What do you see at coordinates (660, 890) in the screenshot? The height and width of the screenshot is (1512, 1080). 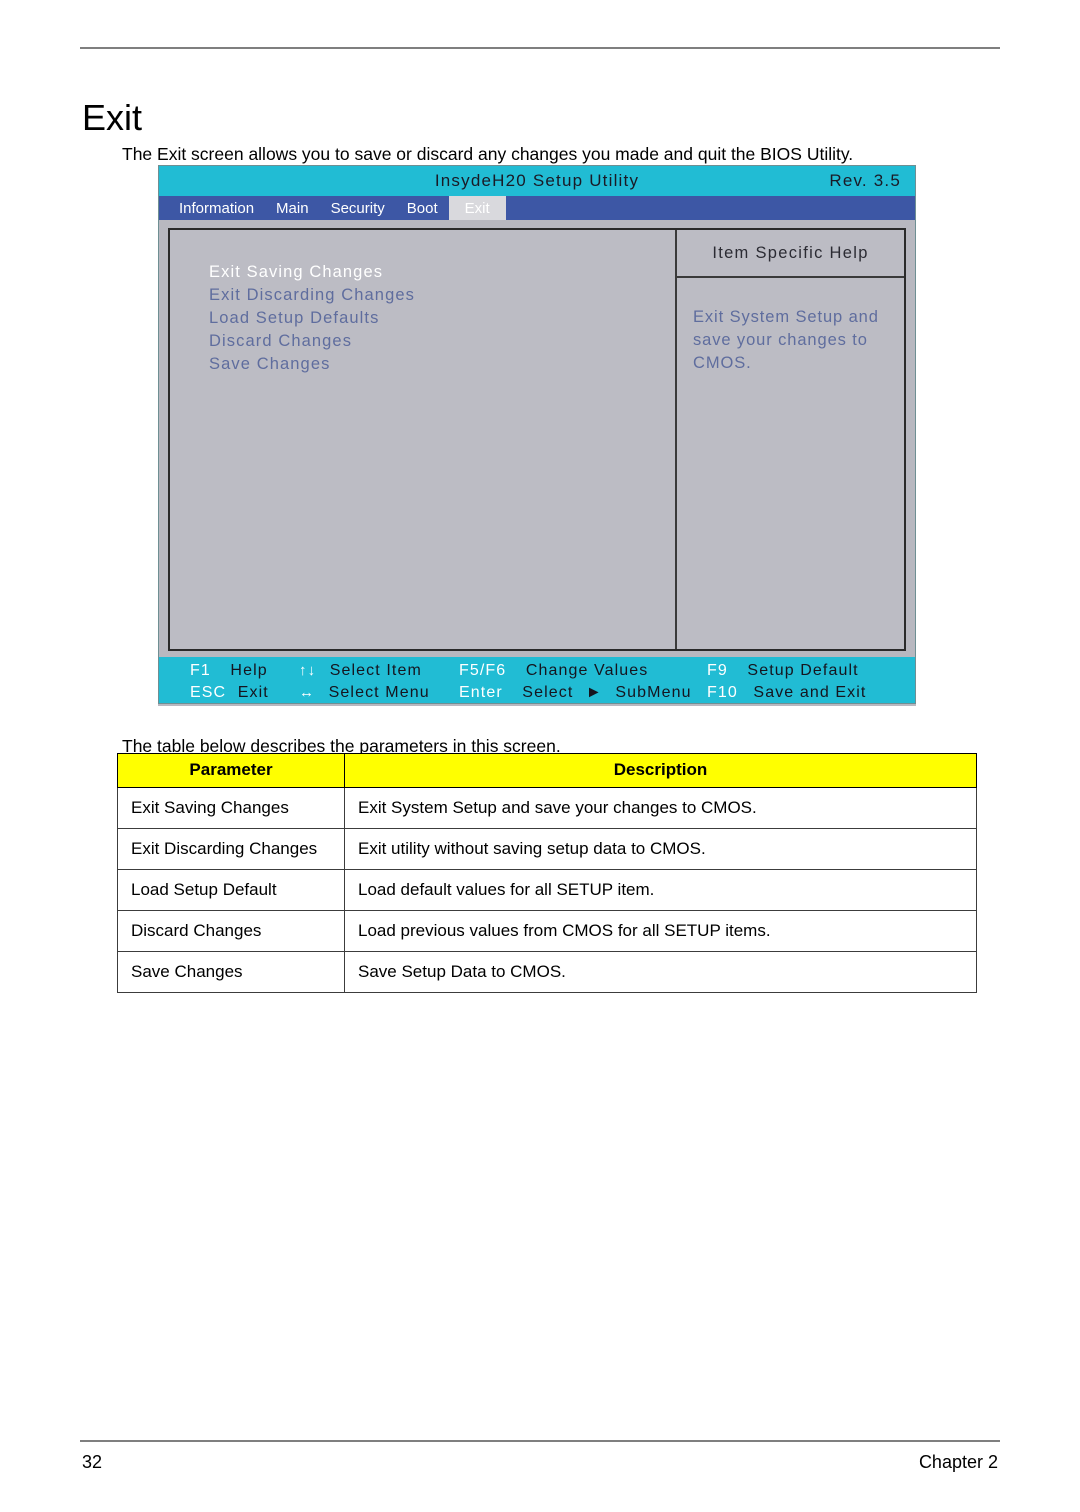 I see `cell-description: Load default values for all SETUP item.` at bounding box center [660, 890].